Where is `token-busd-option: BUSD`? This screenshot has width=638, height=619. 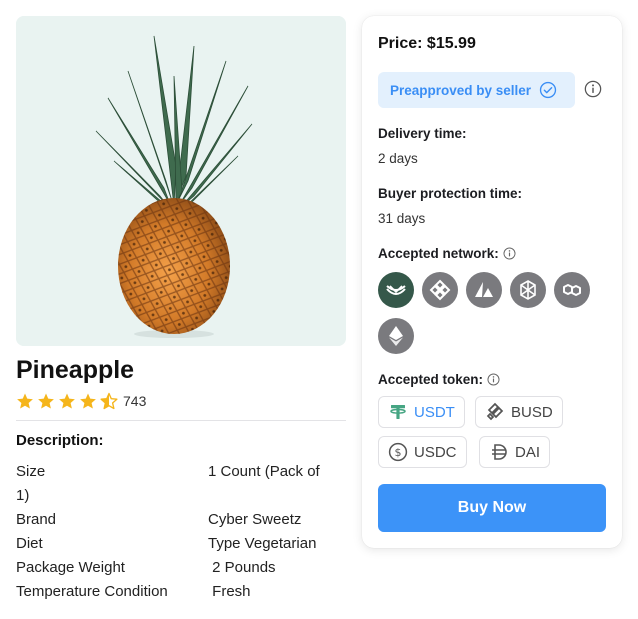 token-busd-option: BUSD is located at coordinates (519, 412).